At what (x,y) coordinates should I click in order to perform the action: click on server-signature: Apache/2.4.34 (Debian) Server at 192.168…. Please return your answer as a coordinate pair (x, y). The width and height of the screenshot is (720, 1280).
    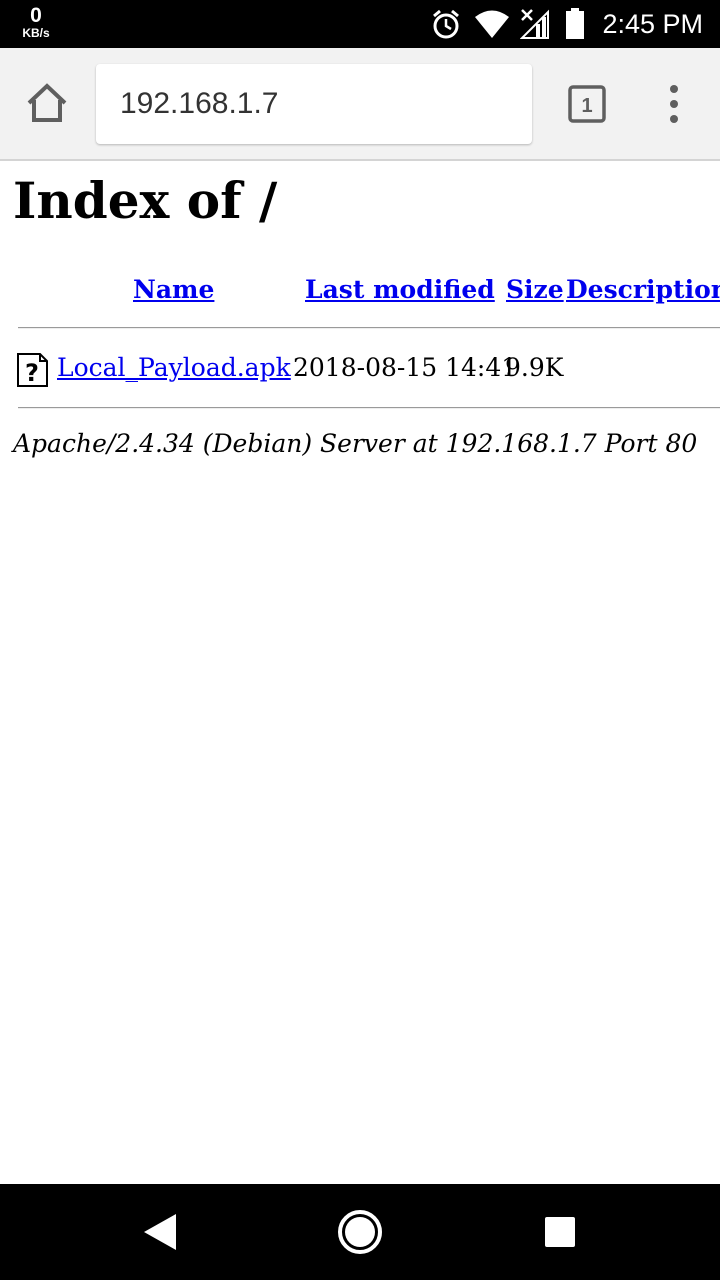
    Looking at the image, I should click on (355, 443).